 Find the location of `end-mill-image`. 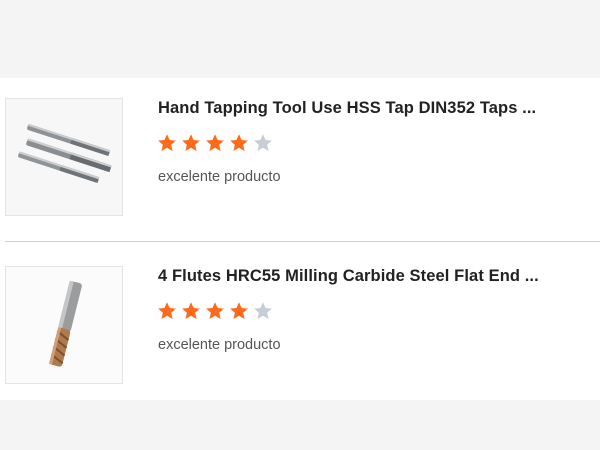

end-mill-image is located at coordinates (64, 325).